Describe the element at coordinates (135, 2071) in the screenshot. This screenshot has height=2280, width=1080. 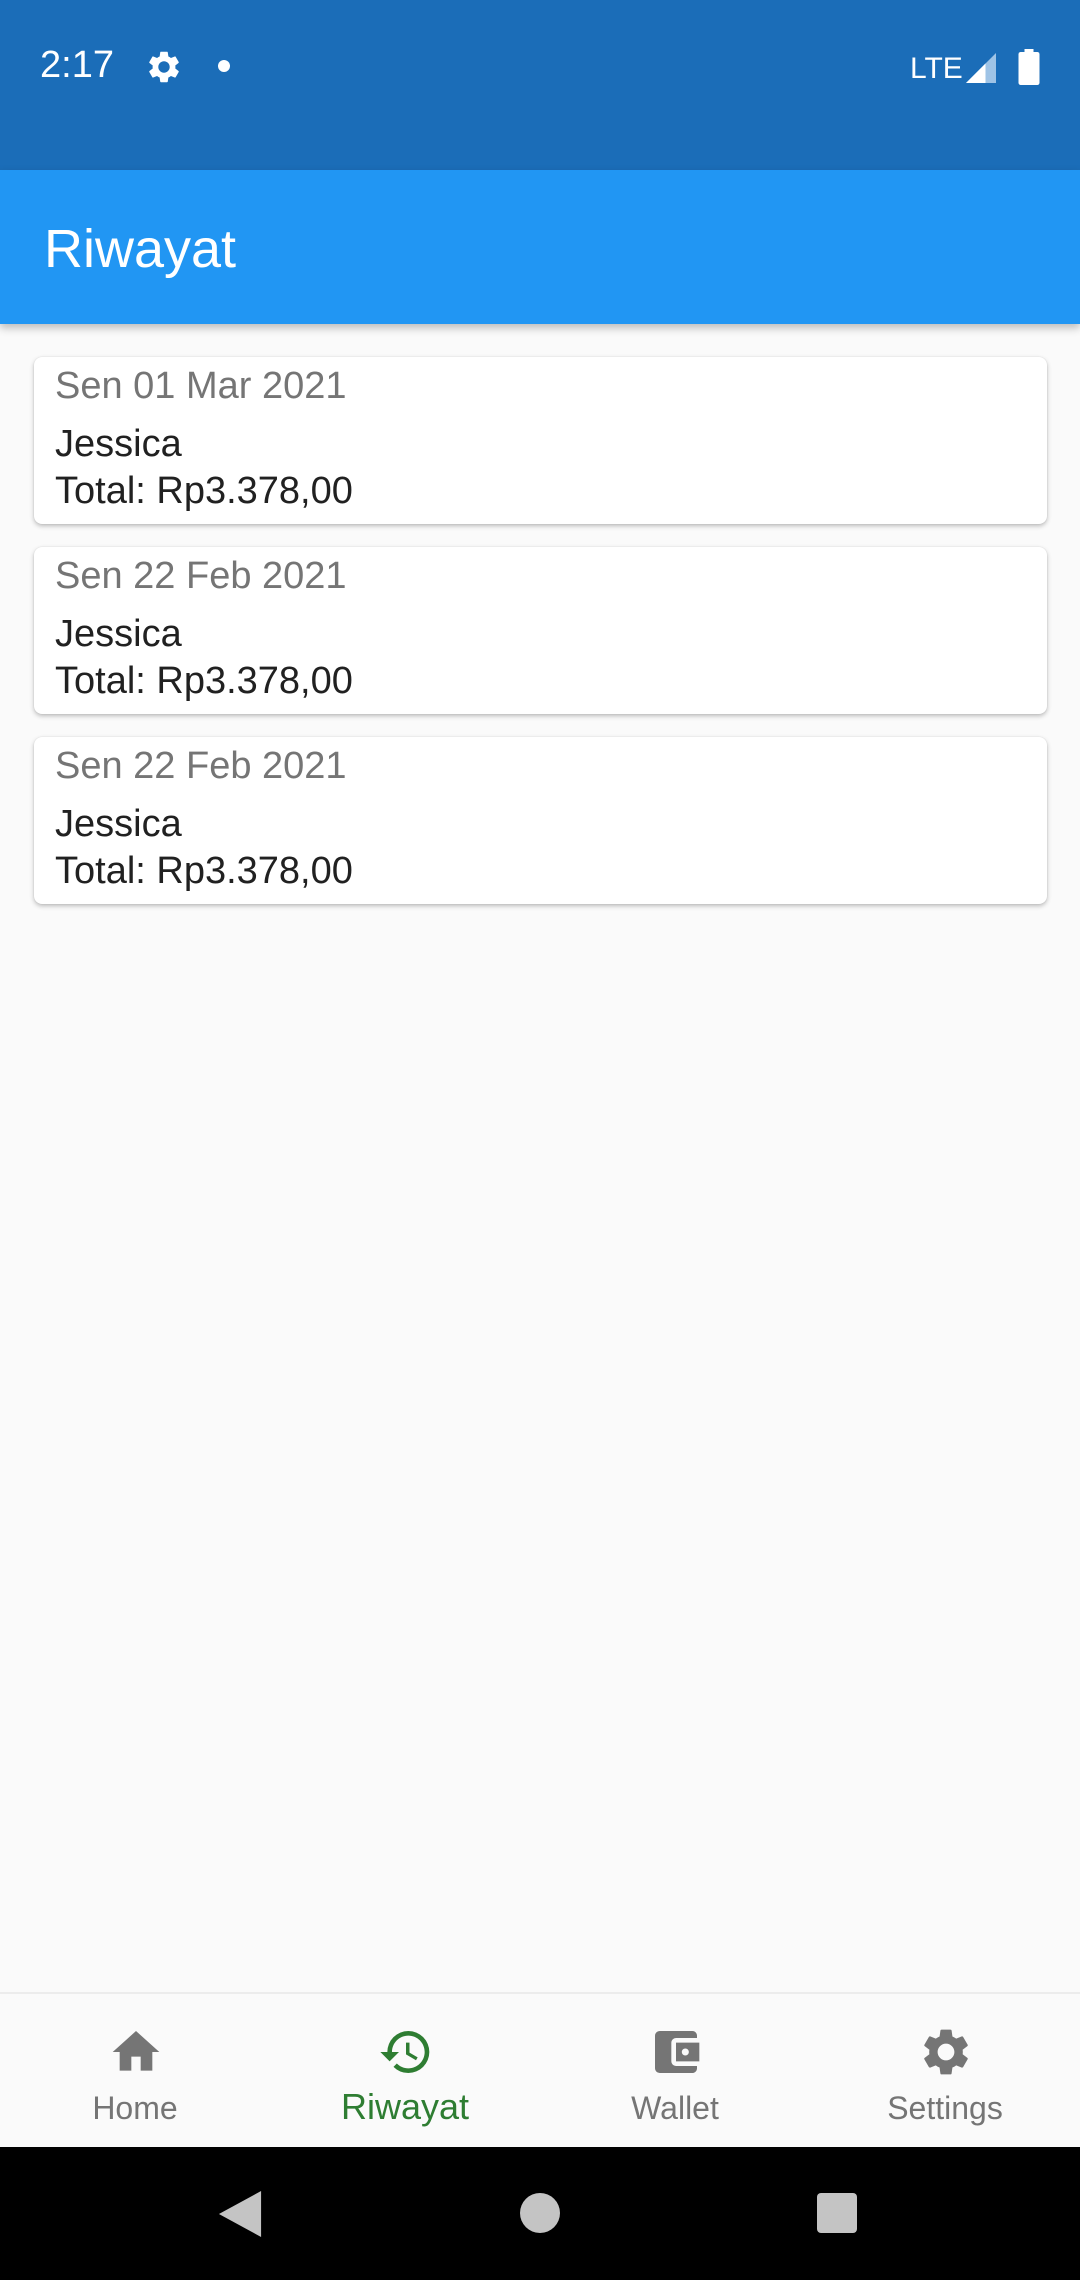
I see `nav-item-home: Home` at that location.